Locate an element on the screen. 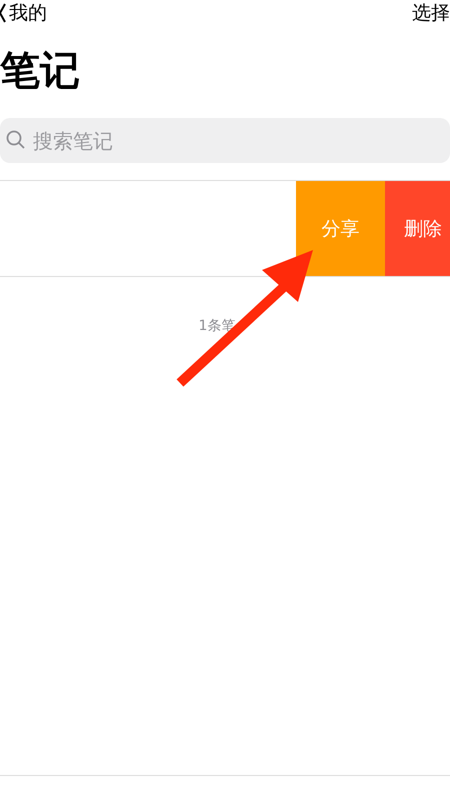  search-field: 搜索笔记 is located at coordinates (225, 140).